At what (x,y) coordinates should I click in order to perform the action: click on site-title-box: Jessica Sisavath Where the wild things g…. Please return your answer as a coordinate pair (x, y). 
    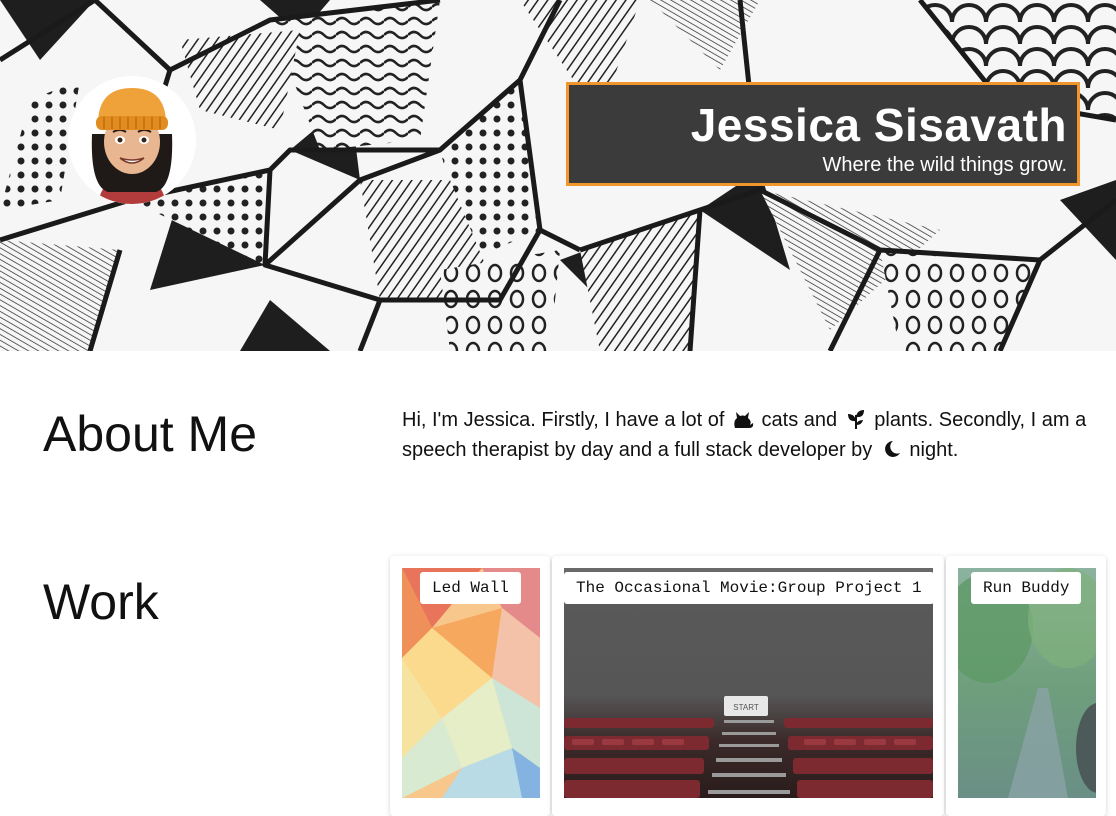
    Looking at the image, I should click on (823, 134).